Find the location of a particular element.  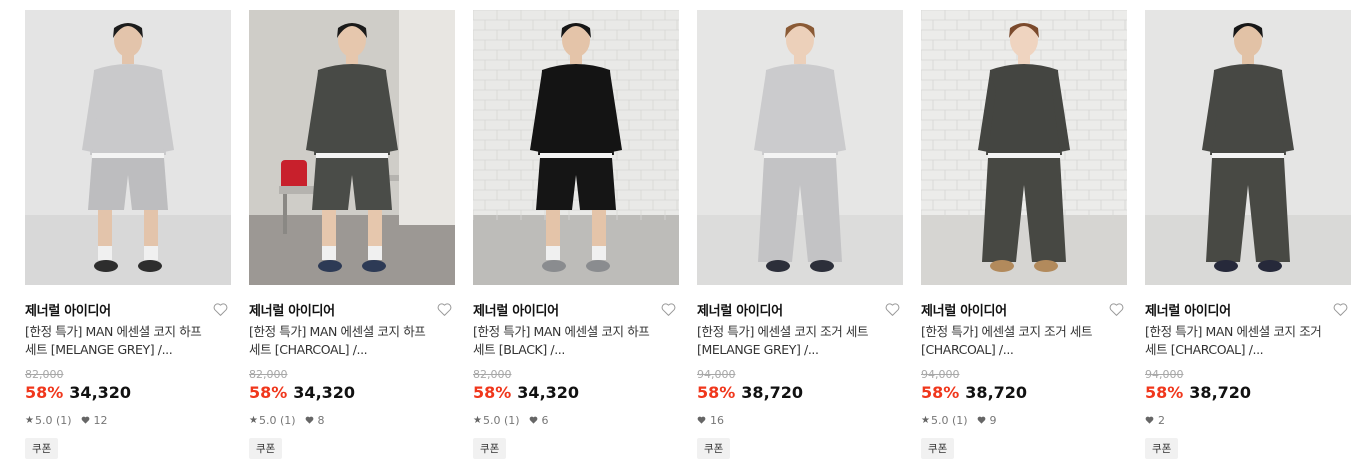

review-meta: ★ 5.0 (1) 6 is located at coordinates (576, 420).